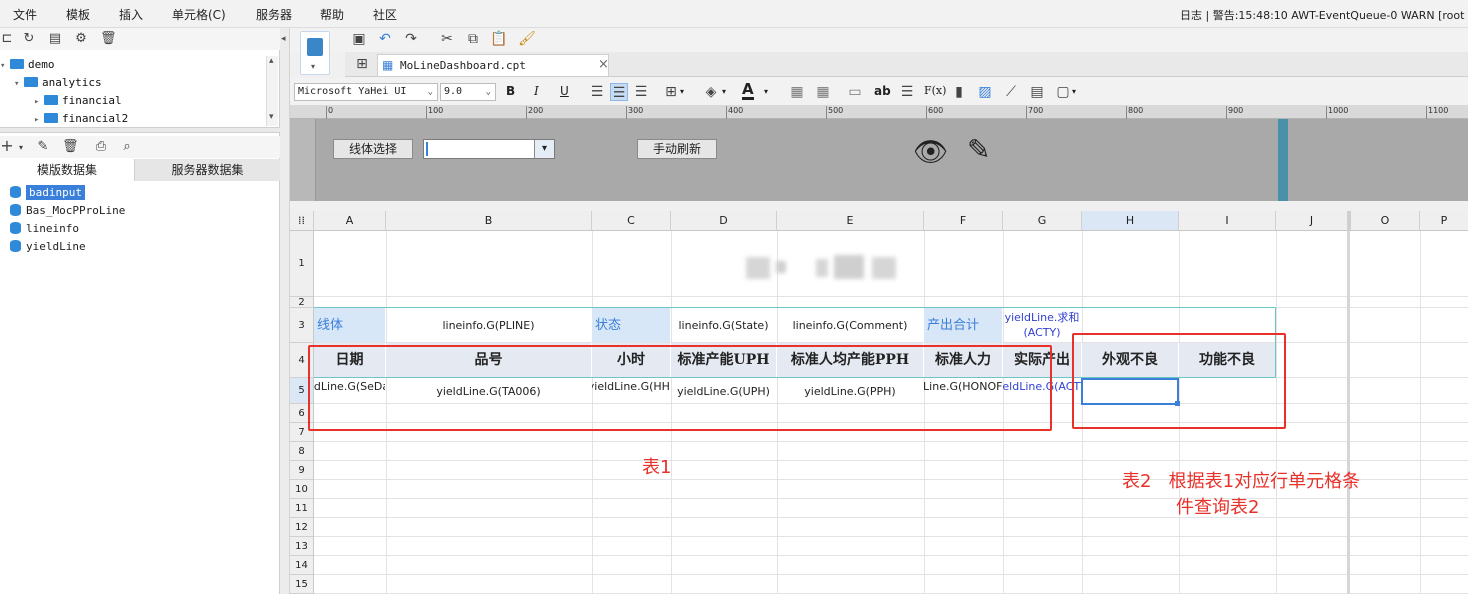  What do you see at coordinates (350, 221) in the screenshot?
I see `column-header-a: A` at bounding box center [350, 221].